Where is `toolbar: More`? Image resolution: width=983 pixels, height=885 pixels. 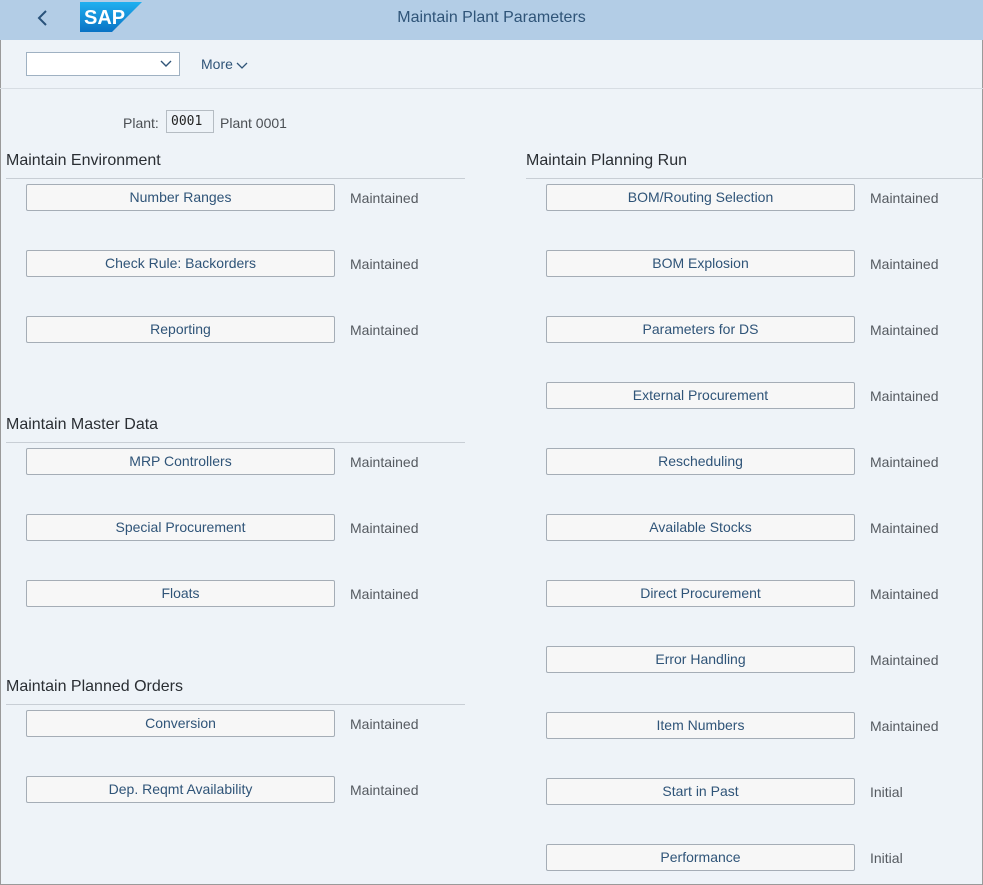 toolbar: More is located at coordinates (491, 64).